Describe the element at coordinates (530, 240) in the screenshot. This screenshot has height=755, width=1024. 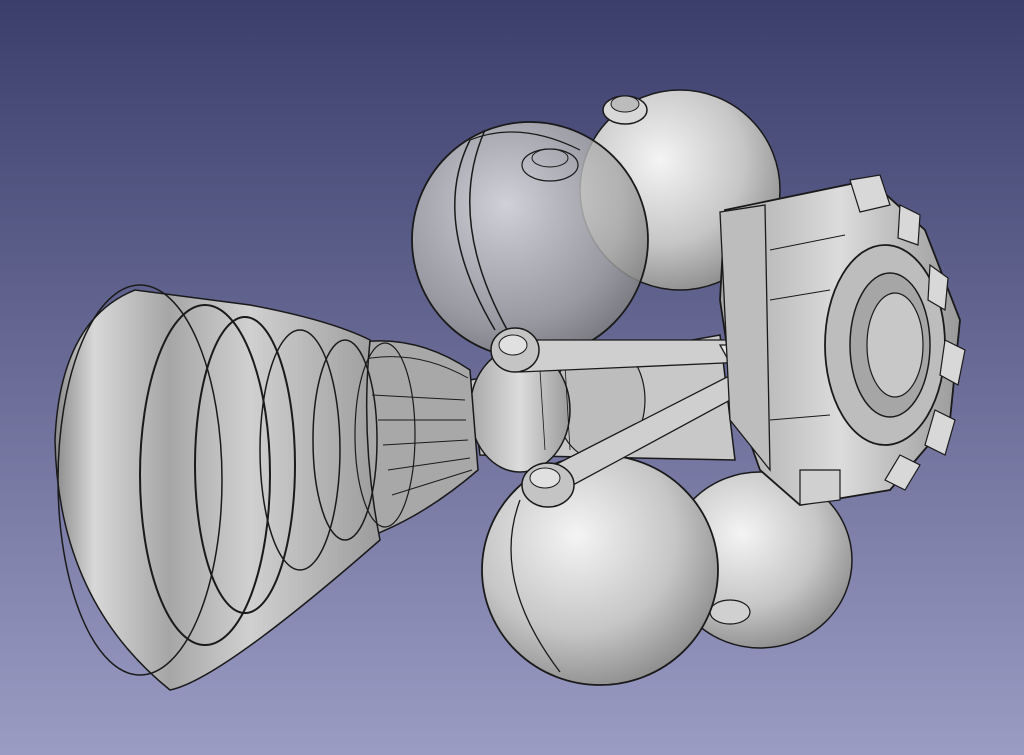
I see `propellant-tank-upper-left` at that location.